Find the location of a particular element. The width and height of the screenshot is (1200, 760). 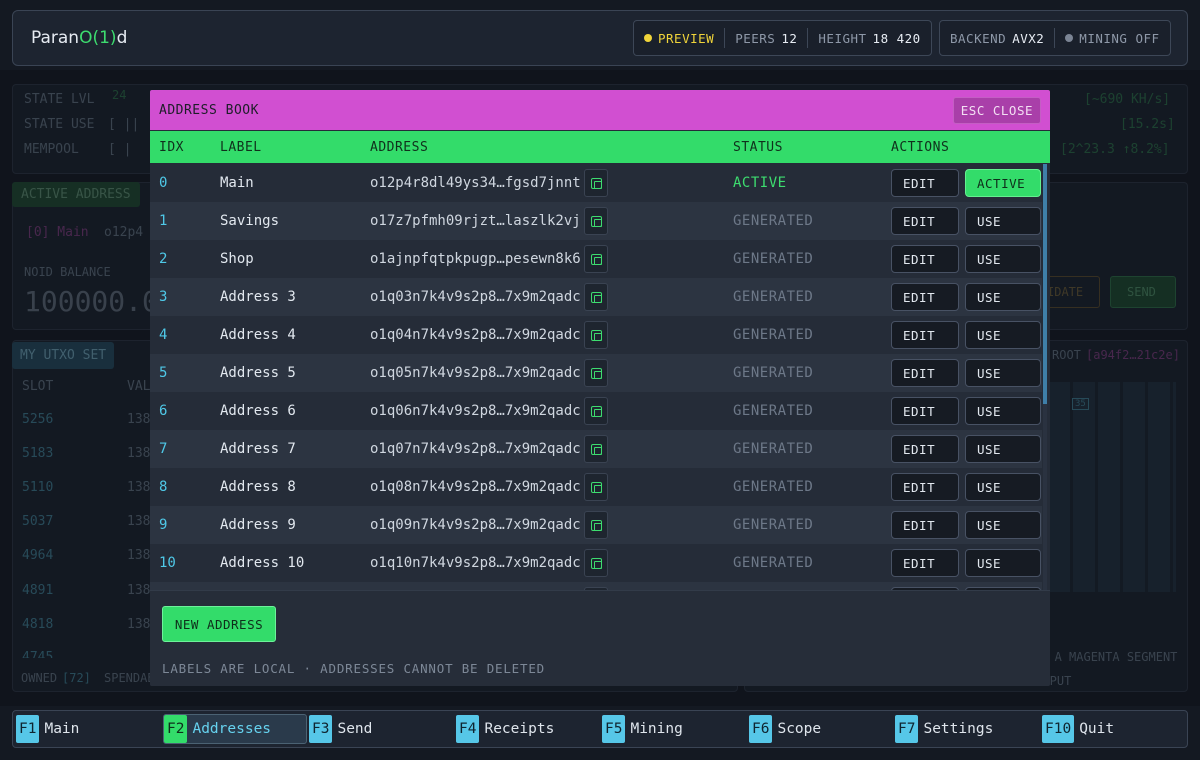

app-brand: ParanO(1)d is located at coordinates (79, 38).